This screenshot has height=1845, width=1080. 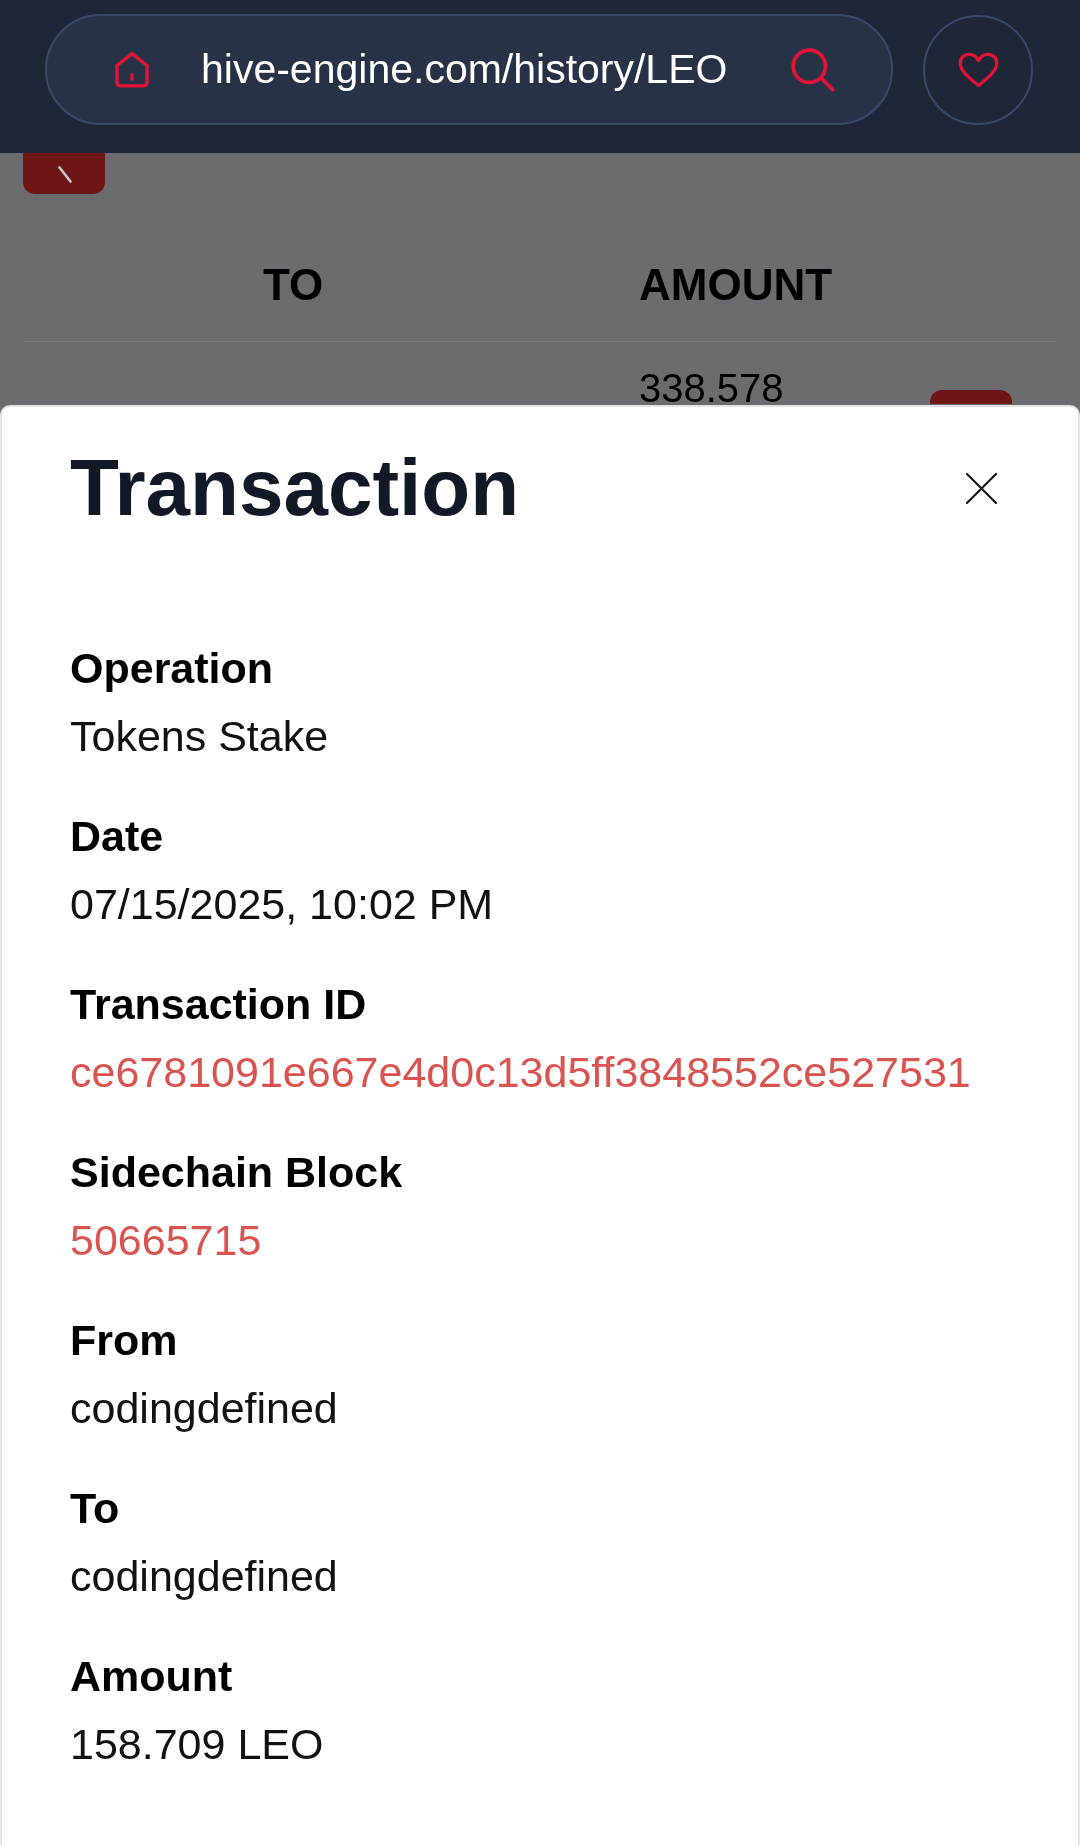 What do you see at coordinates (711, 388) in the screenshot?
I see `table-cell: 338.578` at bounding box center [711, 388].